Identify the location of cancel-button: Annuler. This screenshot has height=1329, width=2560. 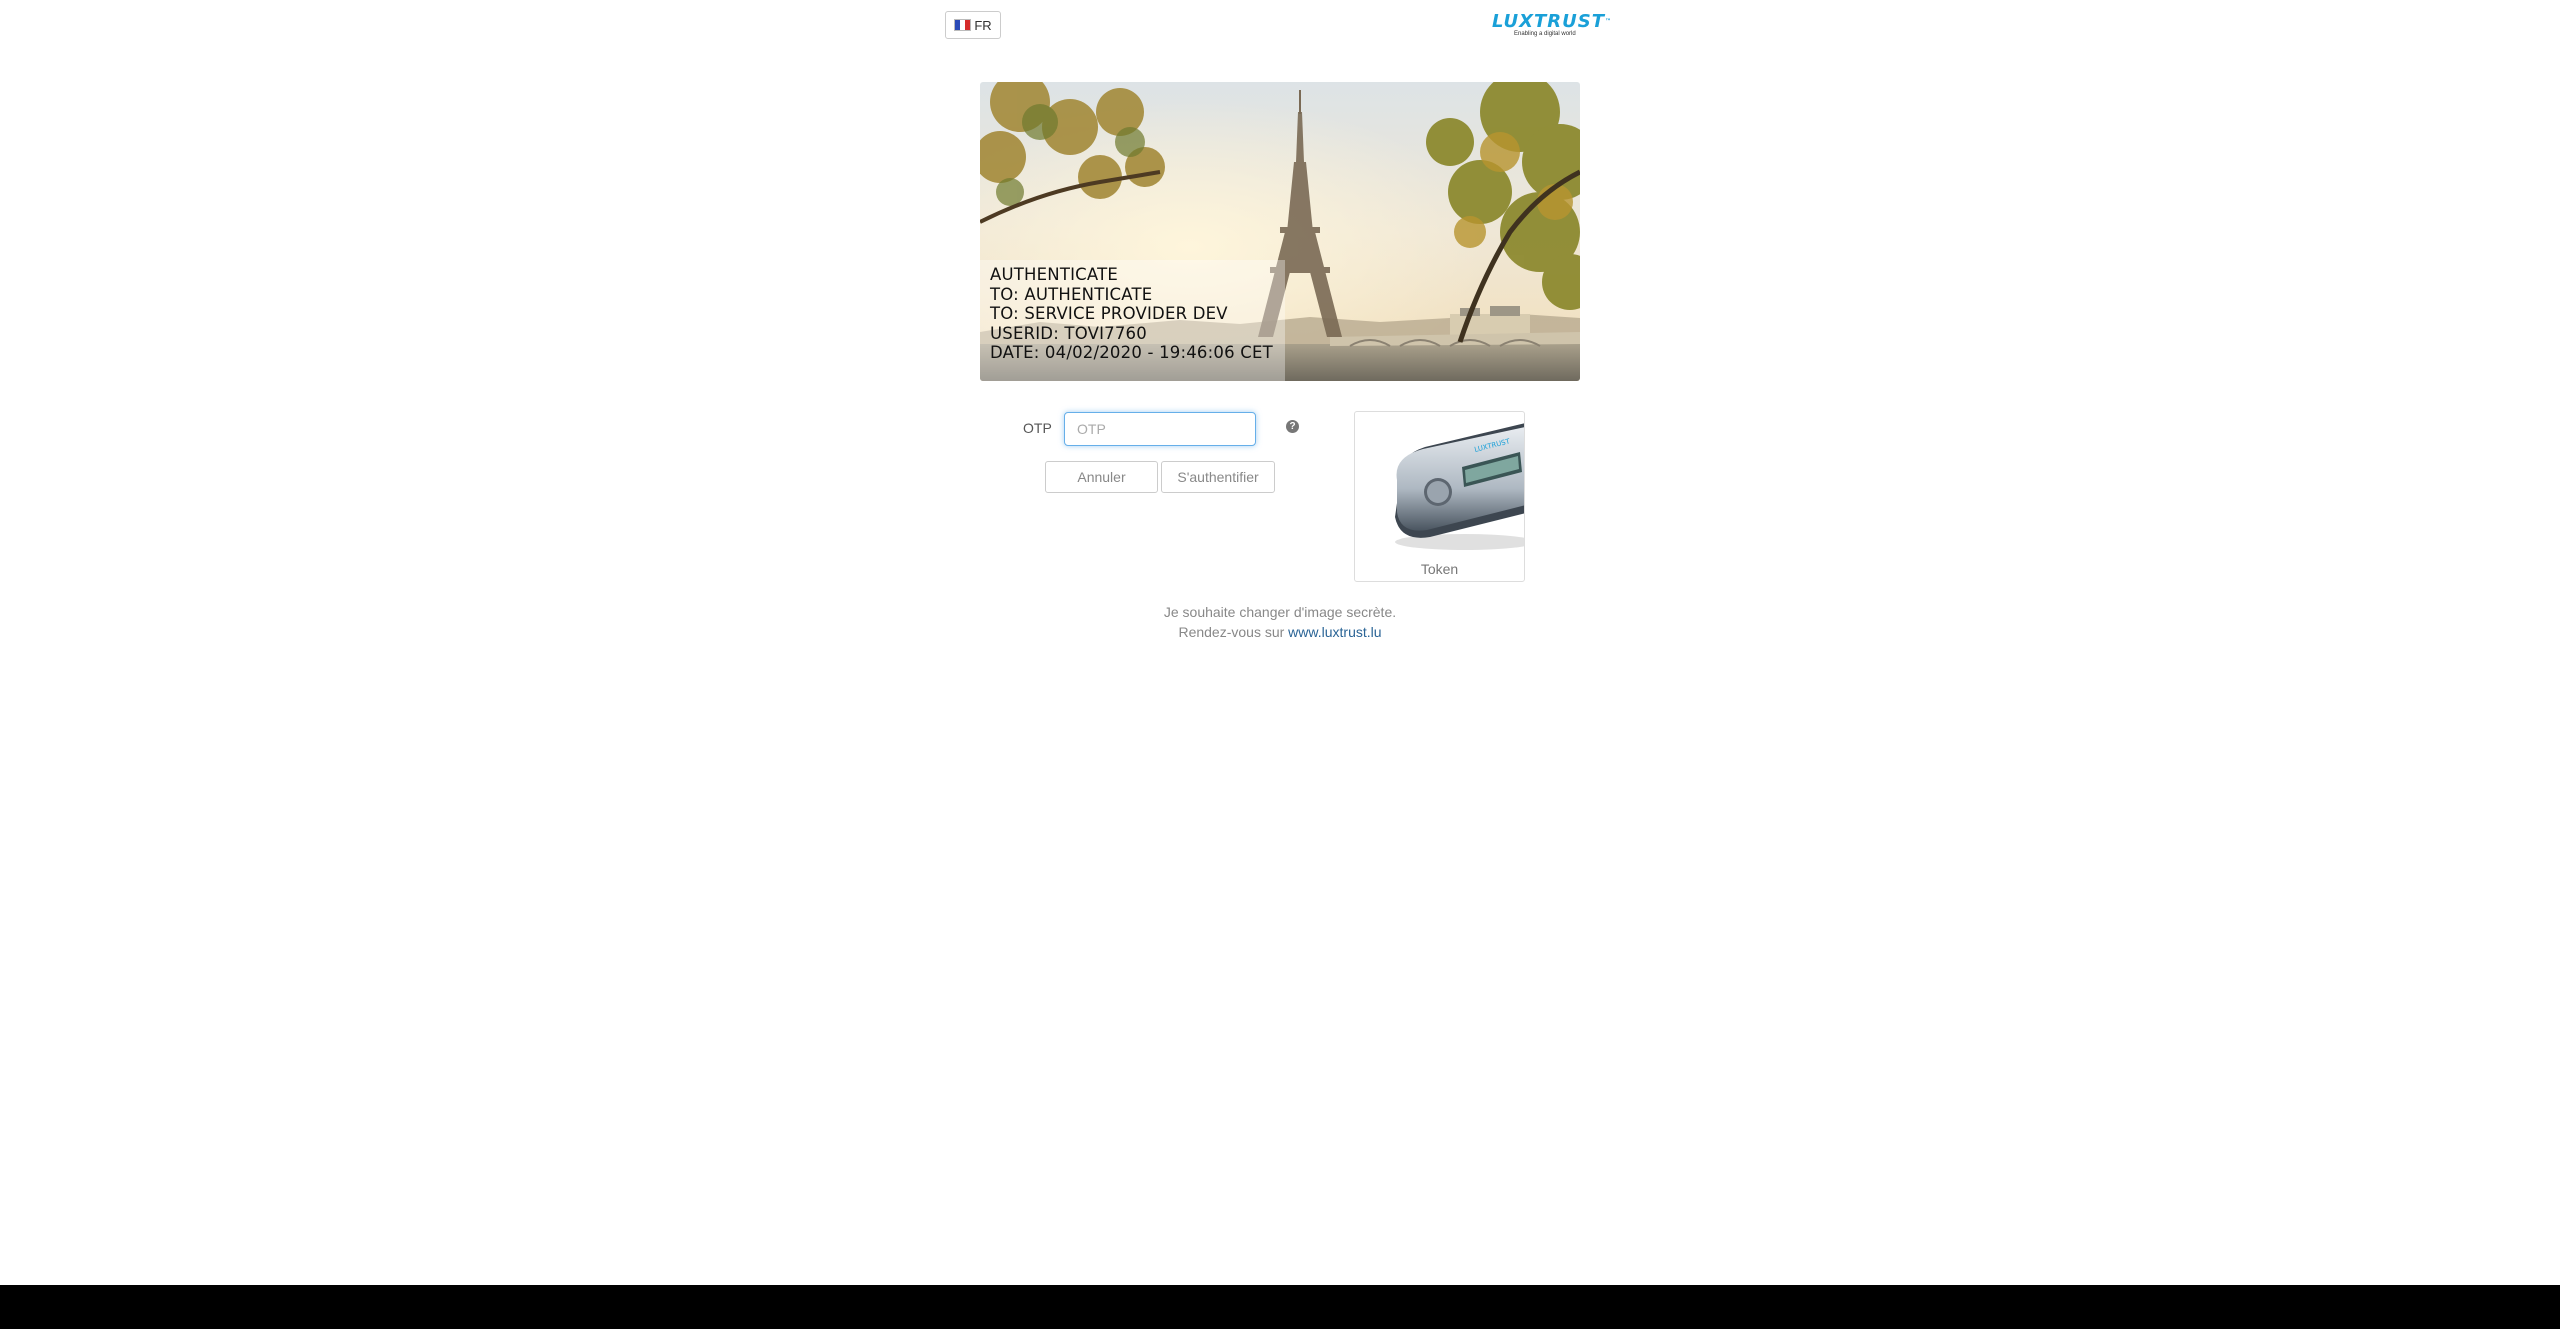
(1101, 477).